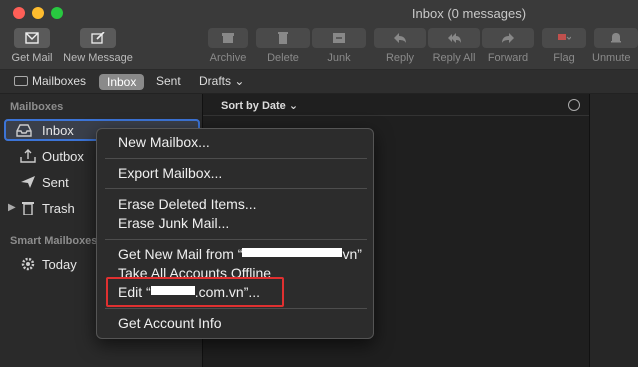 Image resolution: width=638 pixels, height=367 pixels. What do you see at coordinates (195, 292) in the screenshot?
I see `highlight-box` at bounding box center [195, 292].